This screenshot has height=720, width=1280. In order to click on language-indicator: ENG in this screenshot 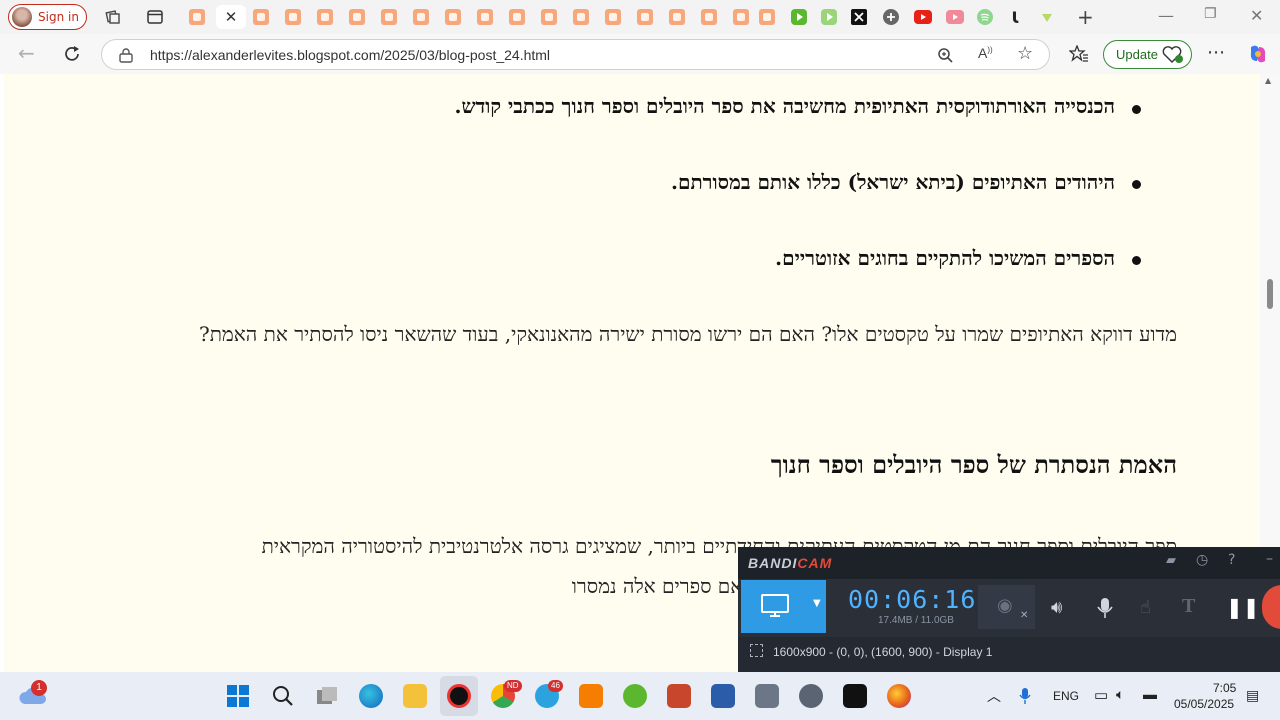, I will do `click(1066, 696)`.